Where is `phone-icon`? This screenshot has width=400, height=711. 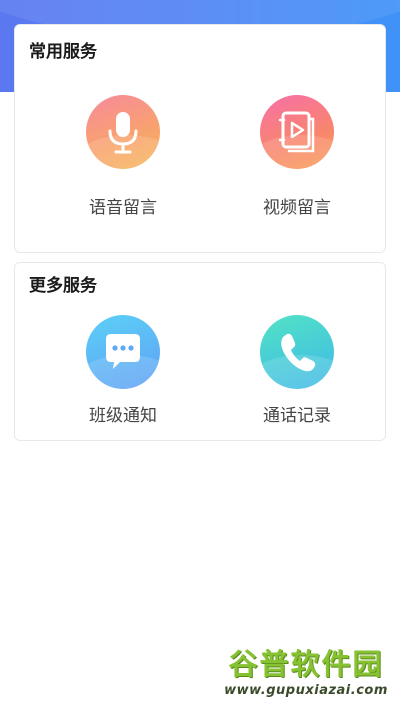
phone-icon is located at coordinates (297, 352).